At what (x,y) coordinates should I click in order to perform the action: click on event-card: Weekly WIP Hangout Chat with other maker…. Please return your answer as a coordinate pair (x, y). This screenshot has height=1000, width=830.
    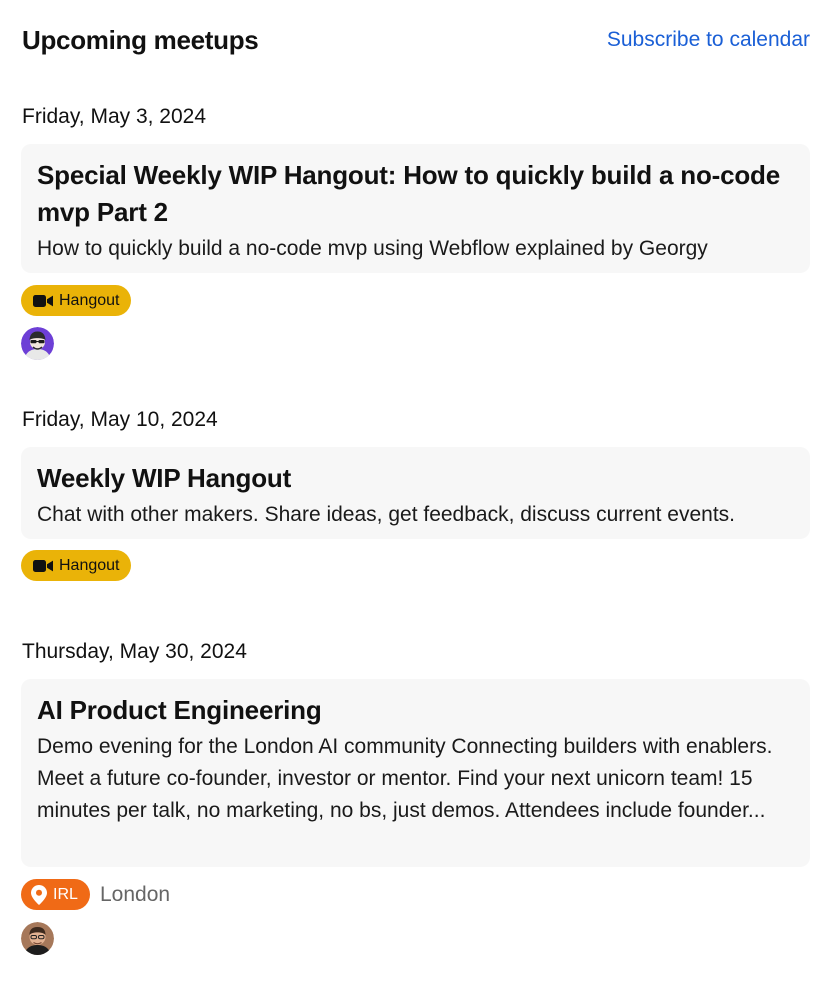
    Looking at the image, I should click on (415, 493).